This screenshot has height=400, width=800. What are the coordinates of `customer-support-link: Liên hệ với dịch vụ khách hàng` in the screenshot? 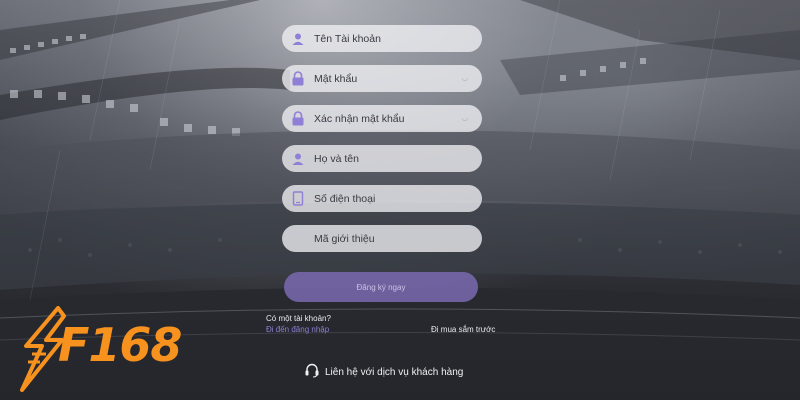 It's located at (383, 372).